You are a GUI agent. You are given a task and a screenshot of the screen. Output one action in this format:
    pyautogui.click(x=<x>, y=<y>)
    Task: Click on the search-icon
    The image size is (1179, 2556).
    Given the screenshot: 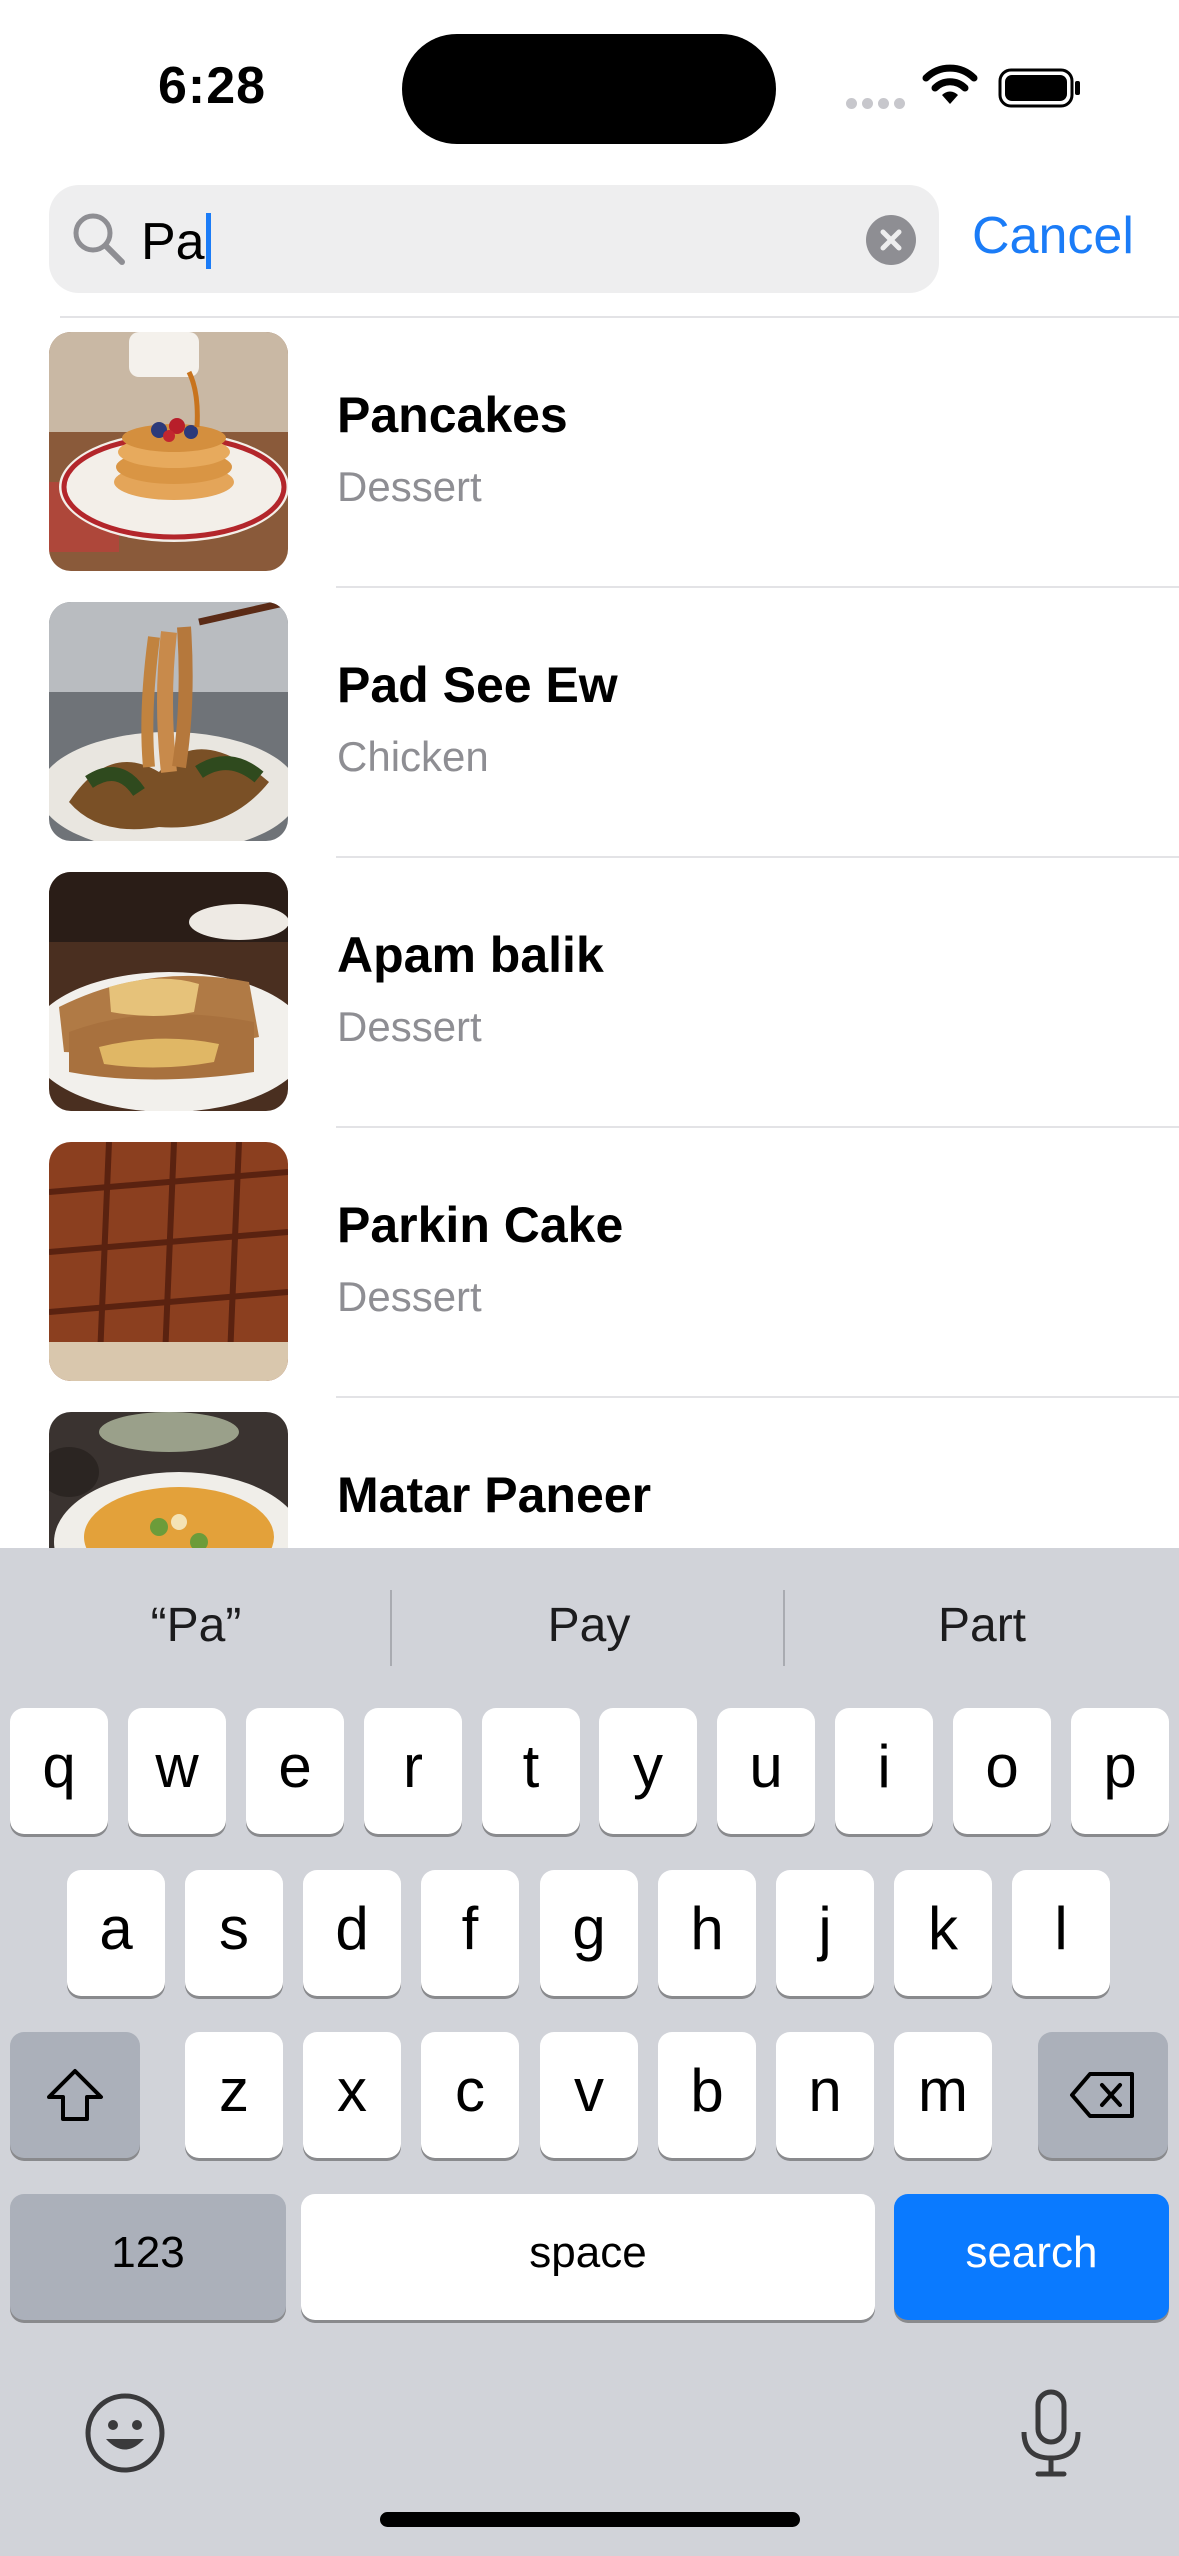 What is the action you would take?
    pyautogui.click(x=99, y=241)
    